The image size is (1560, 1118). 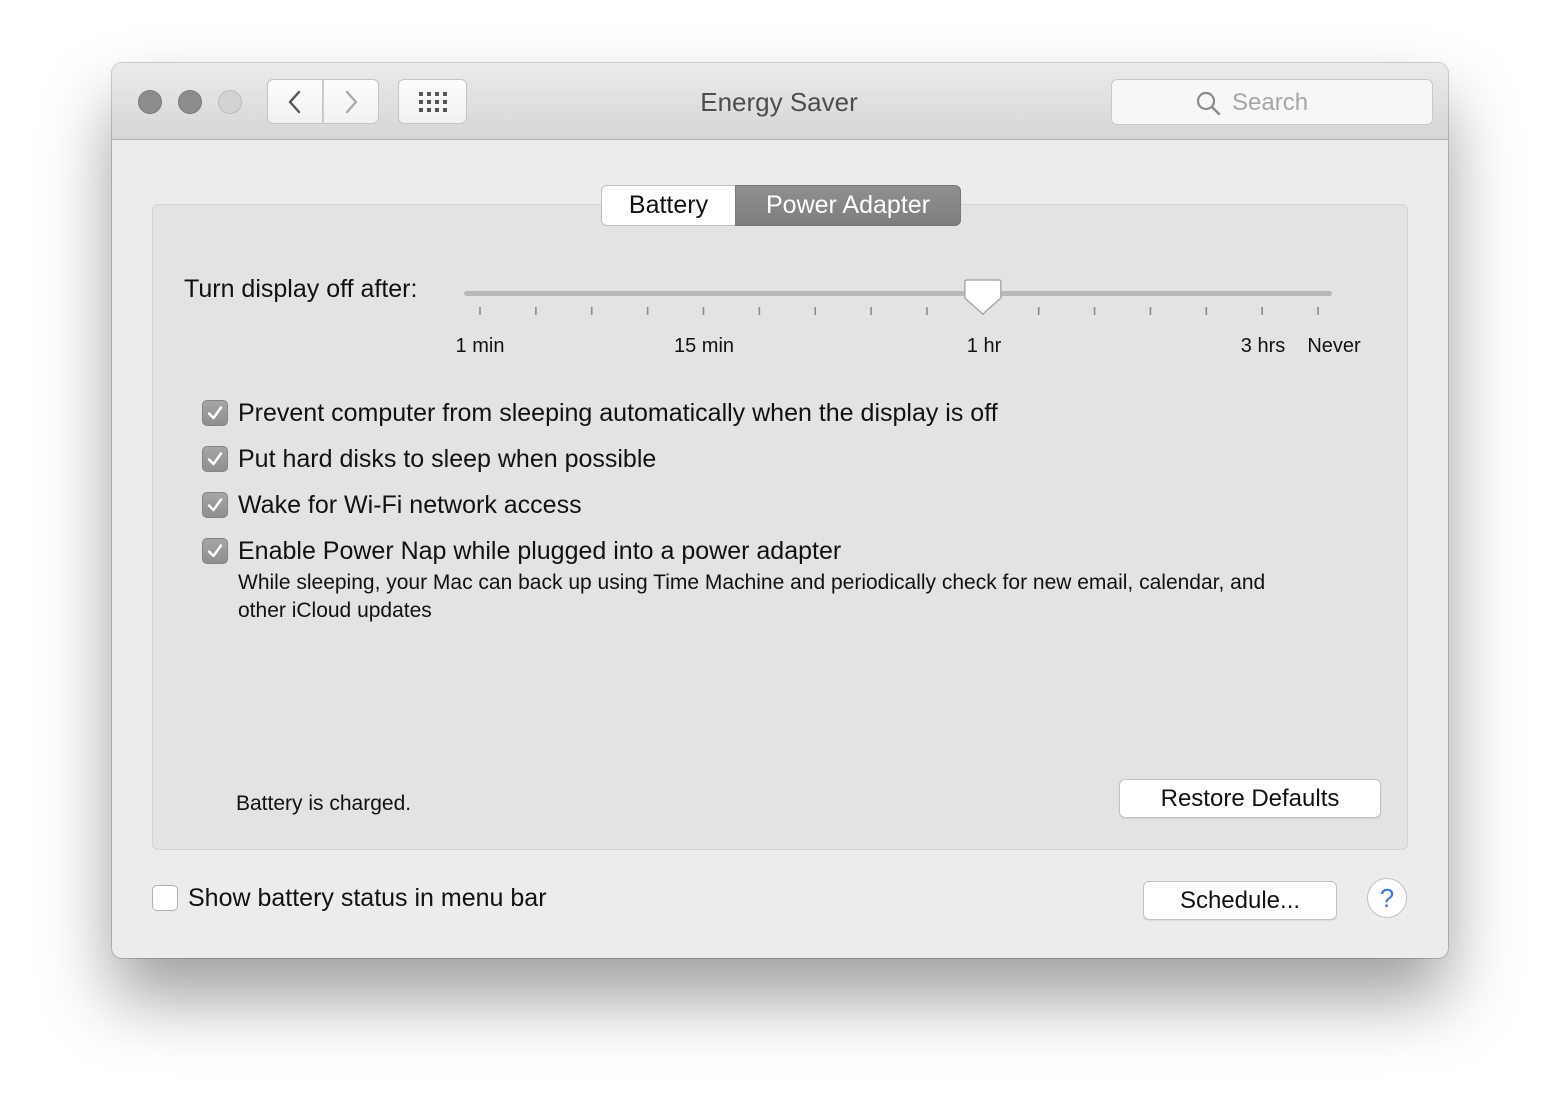 I want to click on grid-icon, so click(x=432, y=101).